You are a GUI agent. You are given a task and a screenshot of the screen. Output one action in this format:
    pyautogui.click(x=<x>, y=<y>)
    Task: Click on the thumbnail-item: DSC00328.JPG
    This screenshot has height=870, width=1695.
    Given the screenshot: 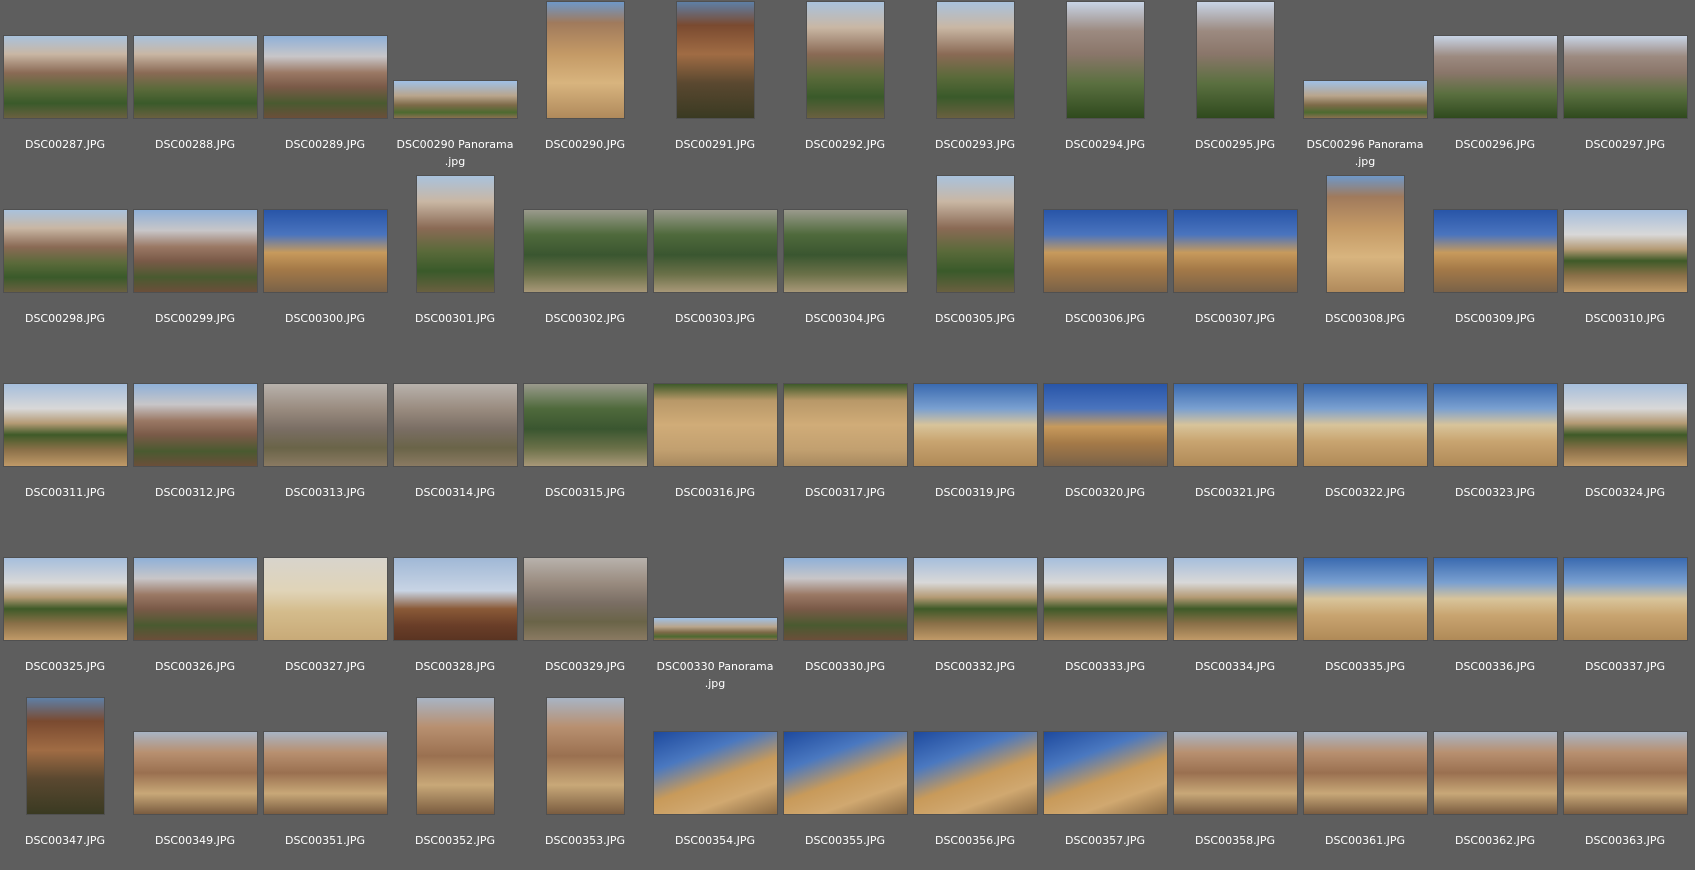 What is the action you would take?
    pyautogui.click(x=455, y=609)
    